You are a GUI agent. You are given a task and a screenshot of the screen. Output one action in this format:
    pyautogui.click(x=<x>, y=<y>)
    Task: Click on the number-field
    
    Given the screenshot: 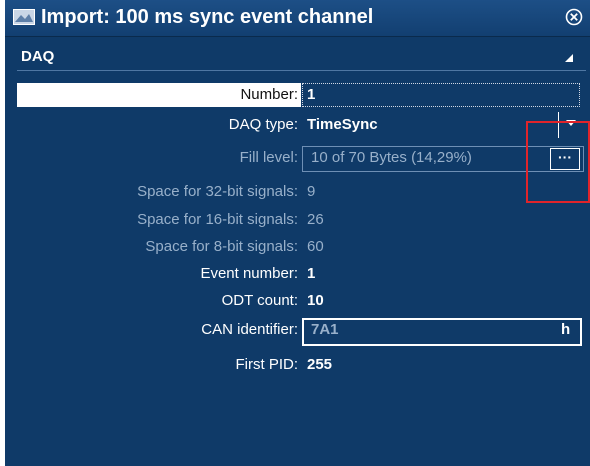 What is the action you would take?
    pyautogui.click(x=441, y=95)
    